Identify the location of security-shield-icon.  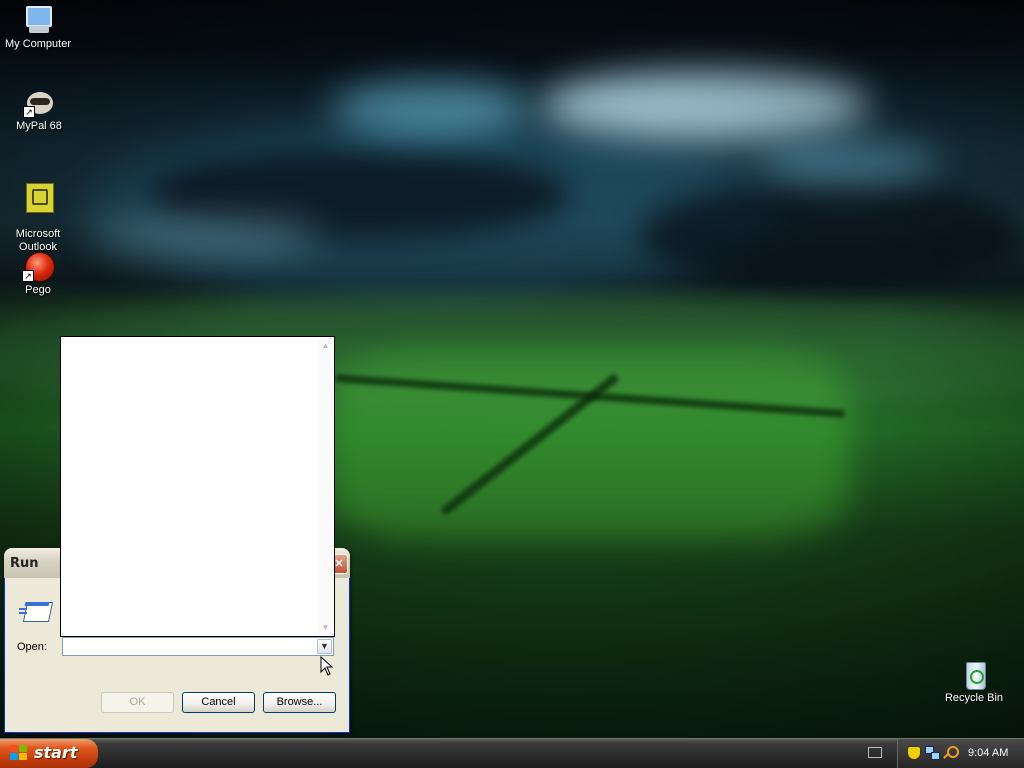
(914, 753).